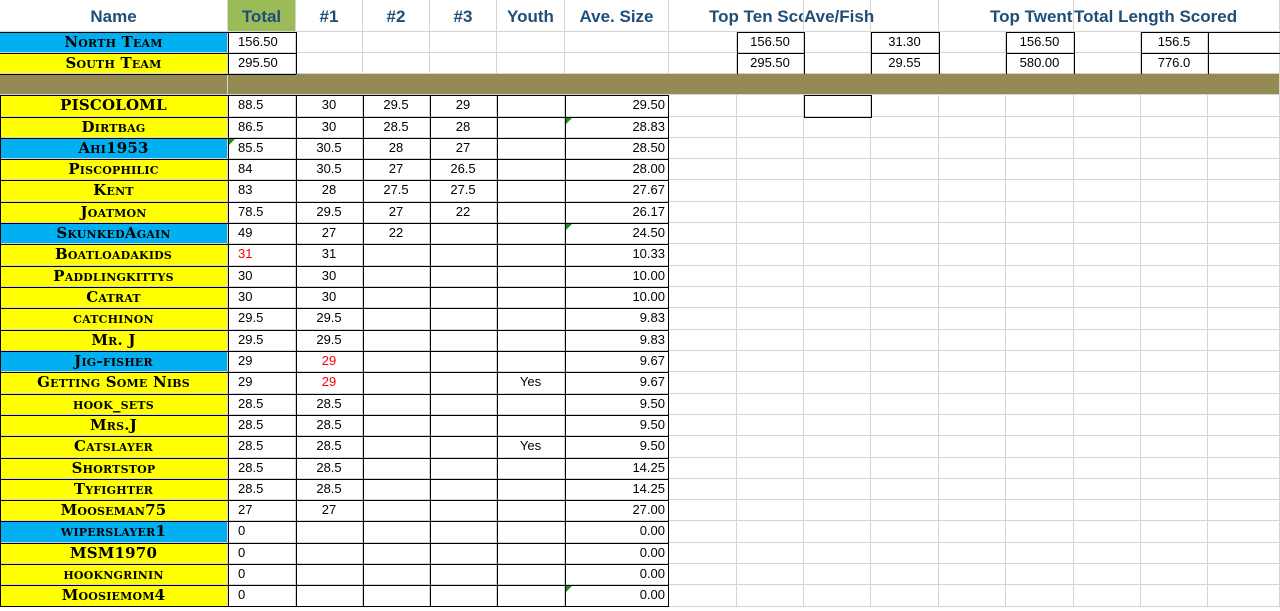  I want to click on player-fish-3: 27, so click(463, 148).